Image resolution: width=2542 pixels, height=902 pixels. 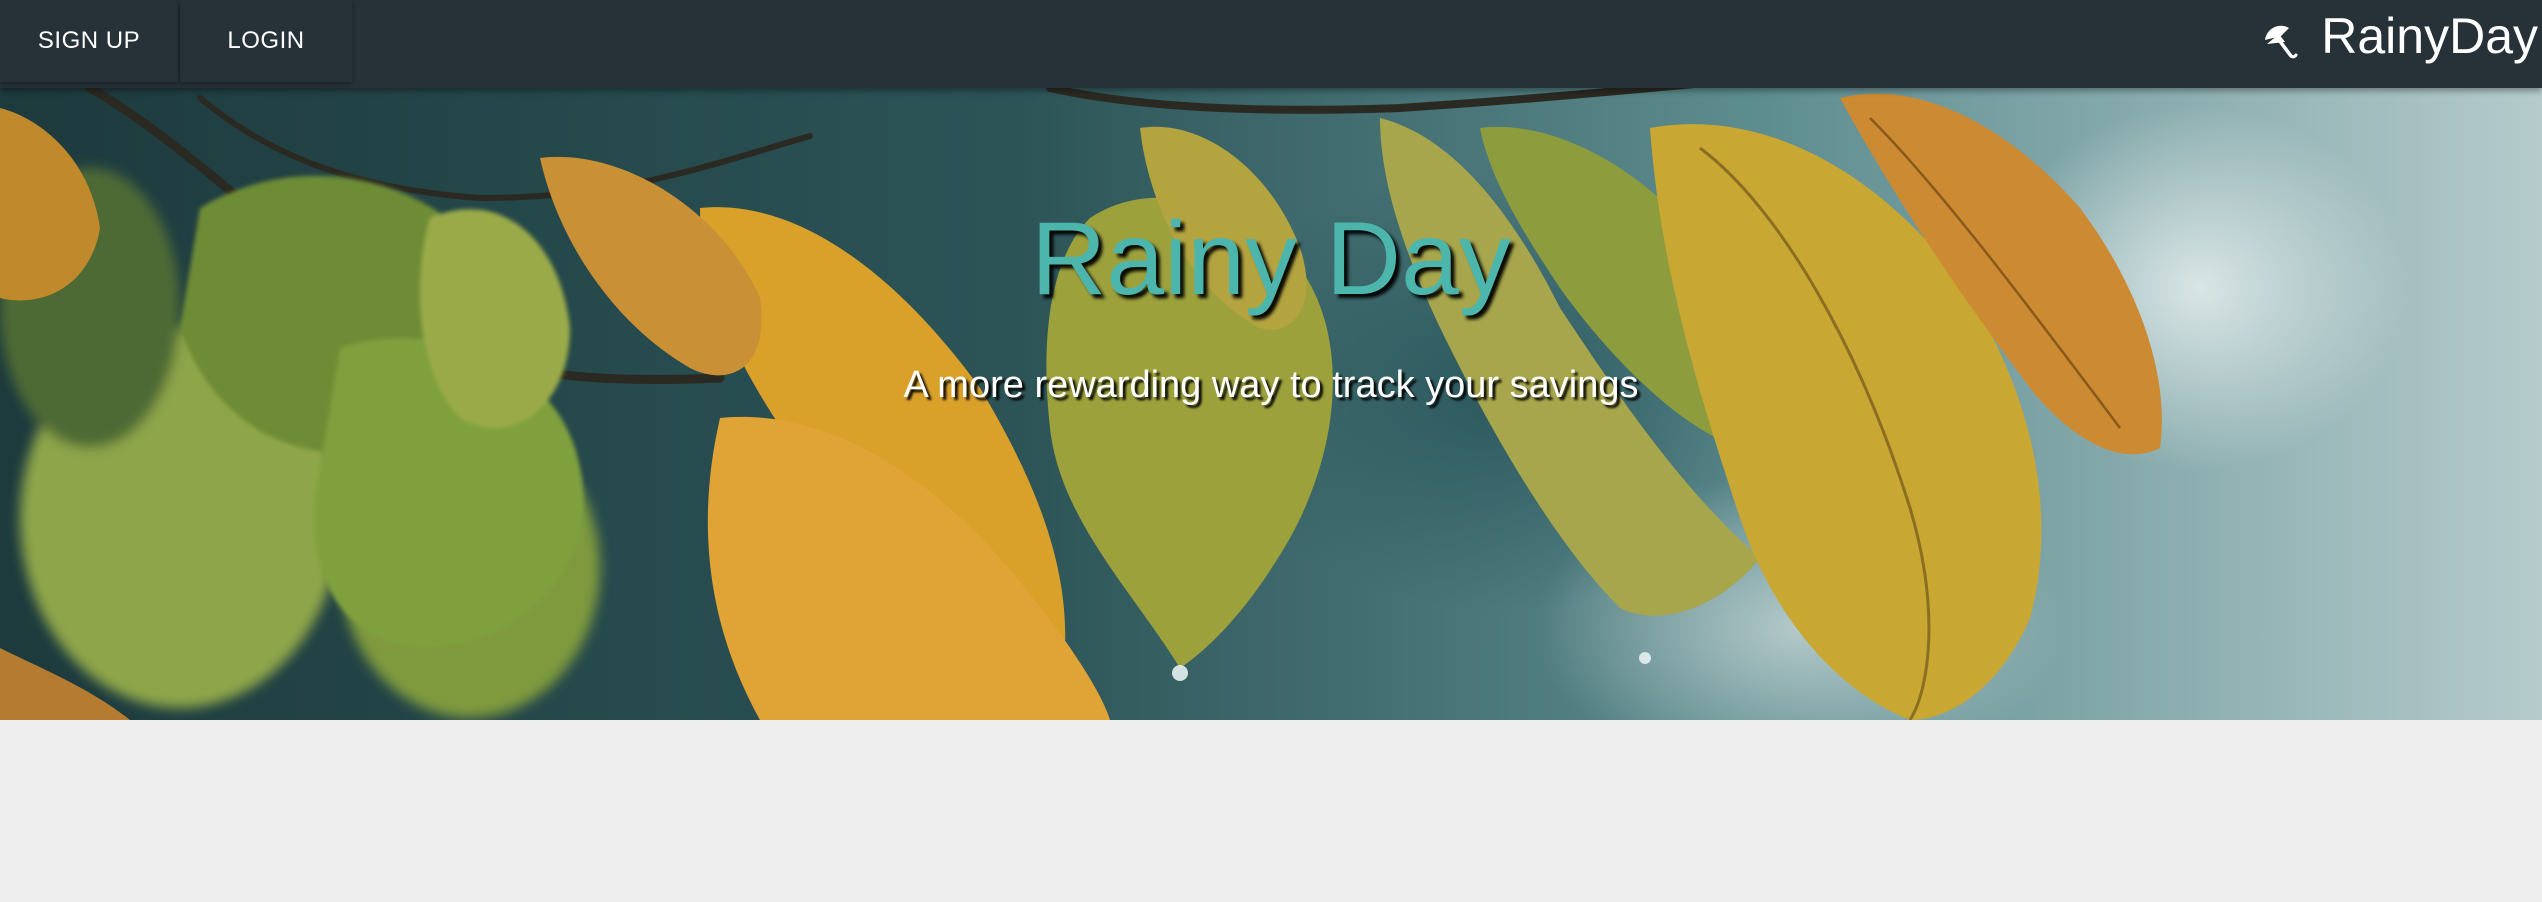 What do you see at coordinates (89, 41) in the screenshot?
I see `signup-button: SIGN UP` at bounding box center [89, 41].